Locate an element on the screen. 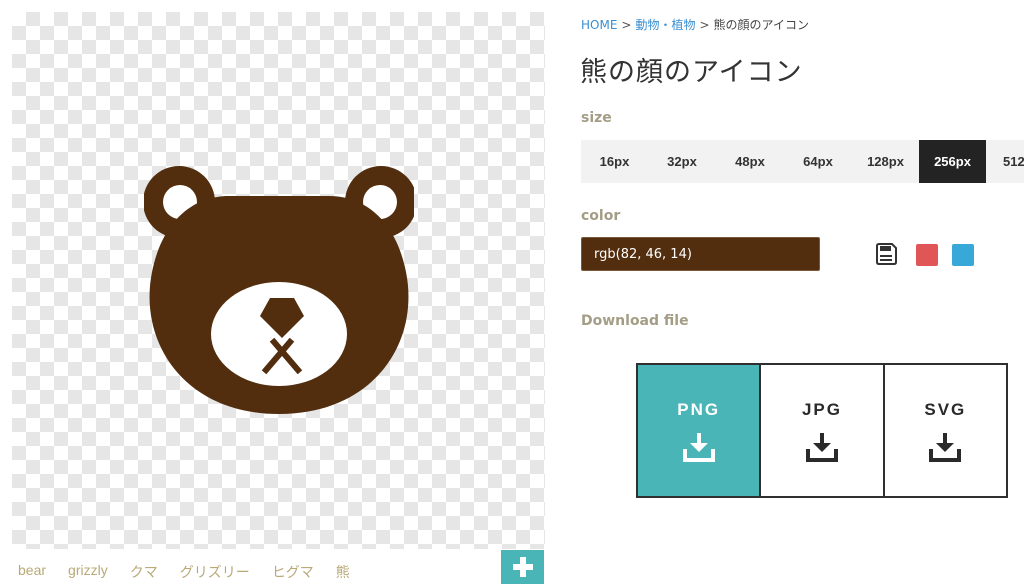  breadcrumb-current: 熊の顔のアイコン is located at coordinates (761, 25).